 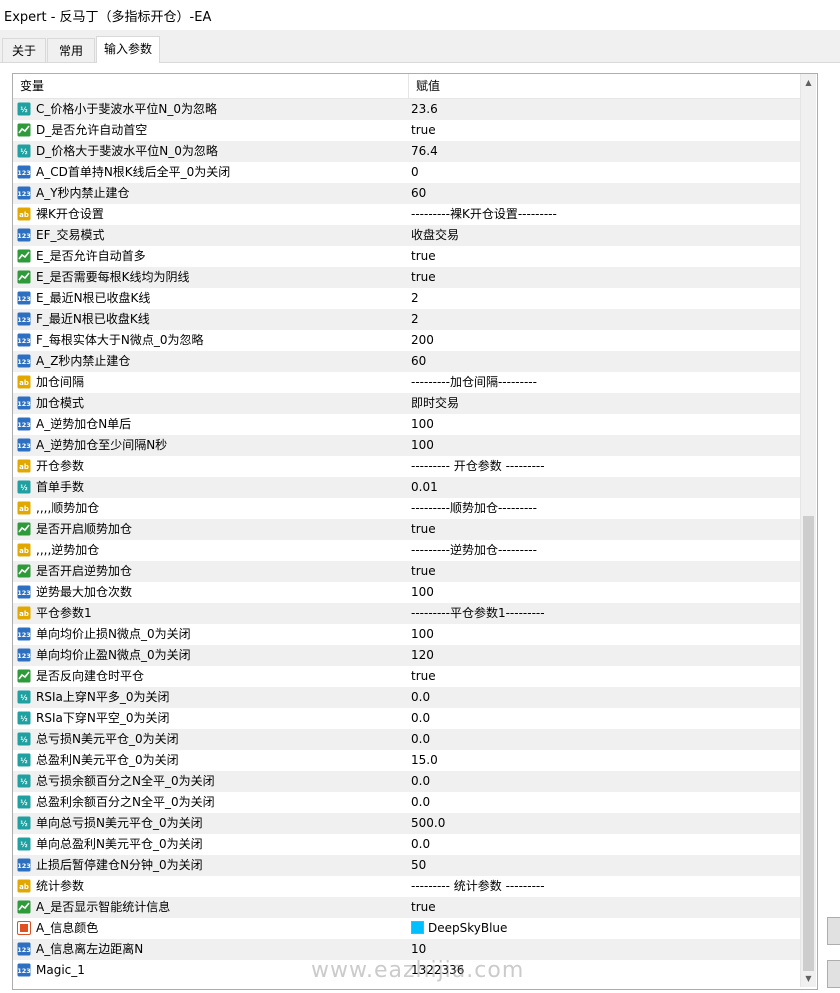 What do you see at coordinates (407, 781) in the screenshot?
I see `table-row: ½ 总亏损余额百分之N全平_0为关闭 0.0` at bounding box center [407, 781].